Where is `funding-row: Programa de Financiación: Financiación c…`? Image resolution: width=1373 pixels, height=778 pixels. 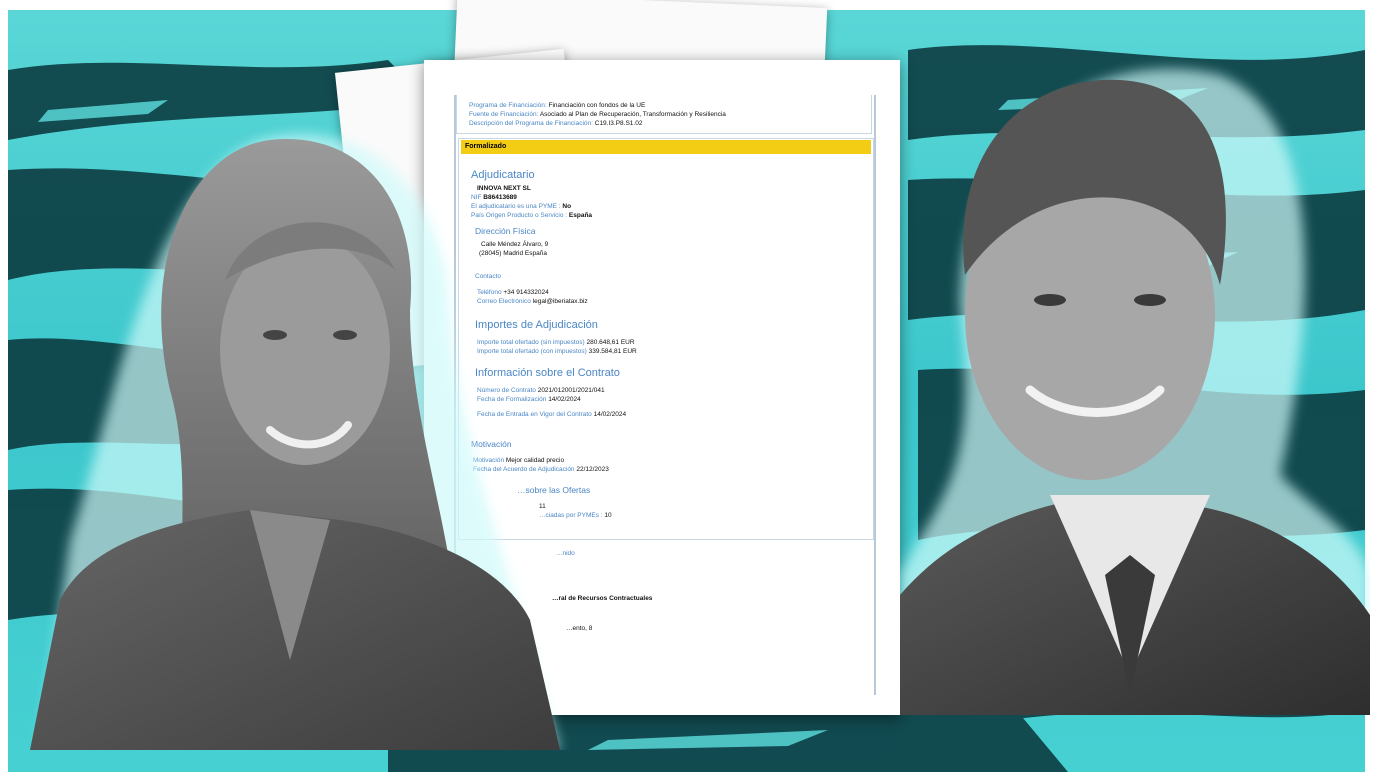 funding-row: Programa de Financiación: Financiación c… is located at coordinates (557, 105).